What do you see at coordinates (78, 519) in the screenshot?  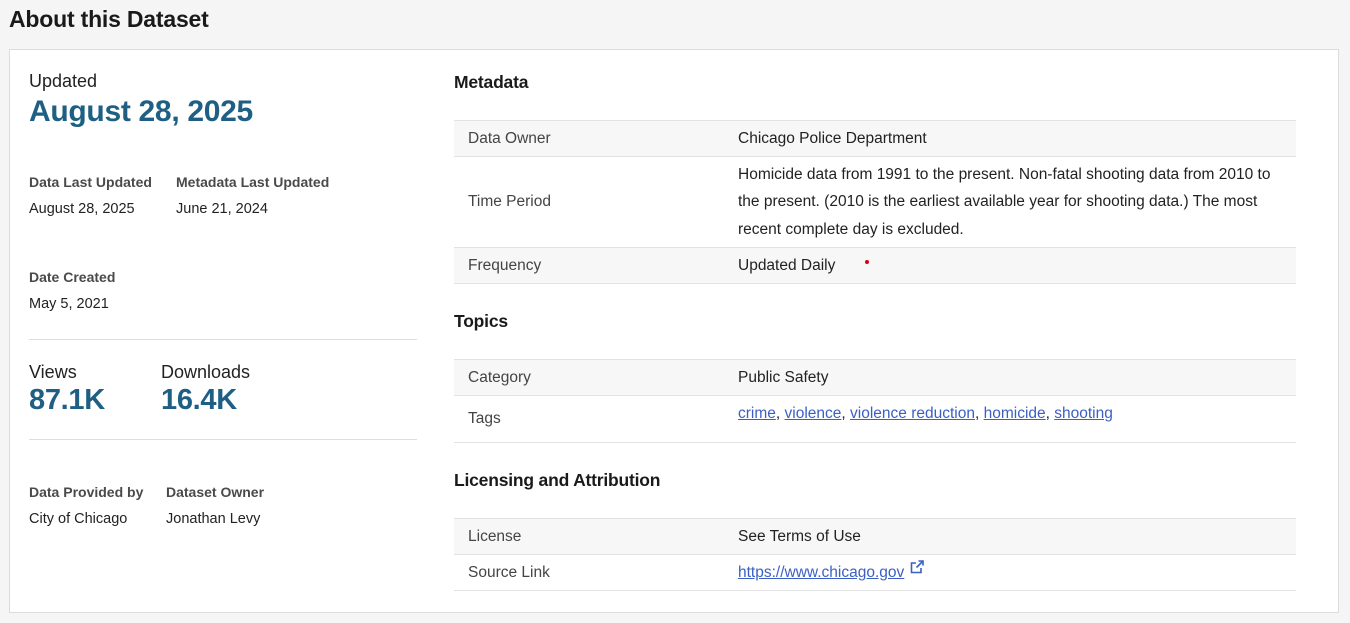 I see `provided-by-value: City of Chicago` at bounding box center [78, 519].